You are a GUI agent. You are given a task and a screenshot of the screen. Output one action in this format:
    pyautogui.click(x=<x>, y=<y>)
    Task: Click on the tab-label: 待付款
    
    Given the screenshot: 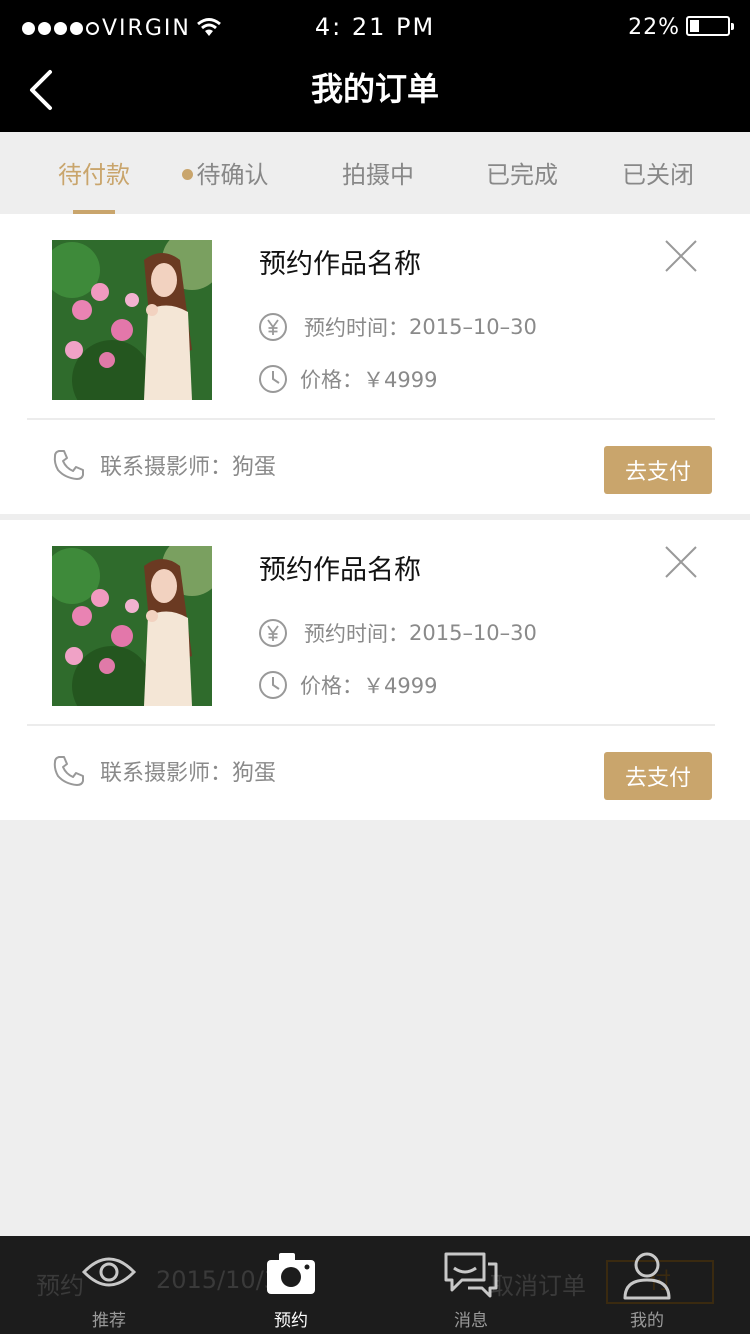 What is the action you would take?
    pyautogui.click(x=94, y=175)
    